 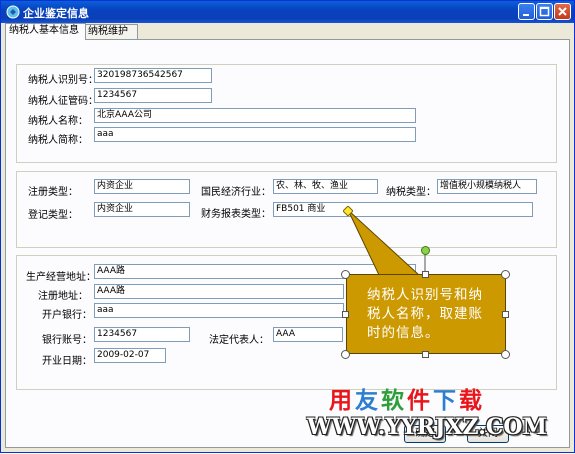 I want to click on watermark-char: 件, so click(x=420, y=401).